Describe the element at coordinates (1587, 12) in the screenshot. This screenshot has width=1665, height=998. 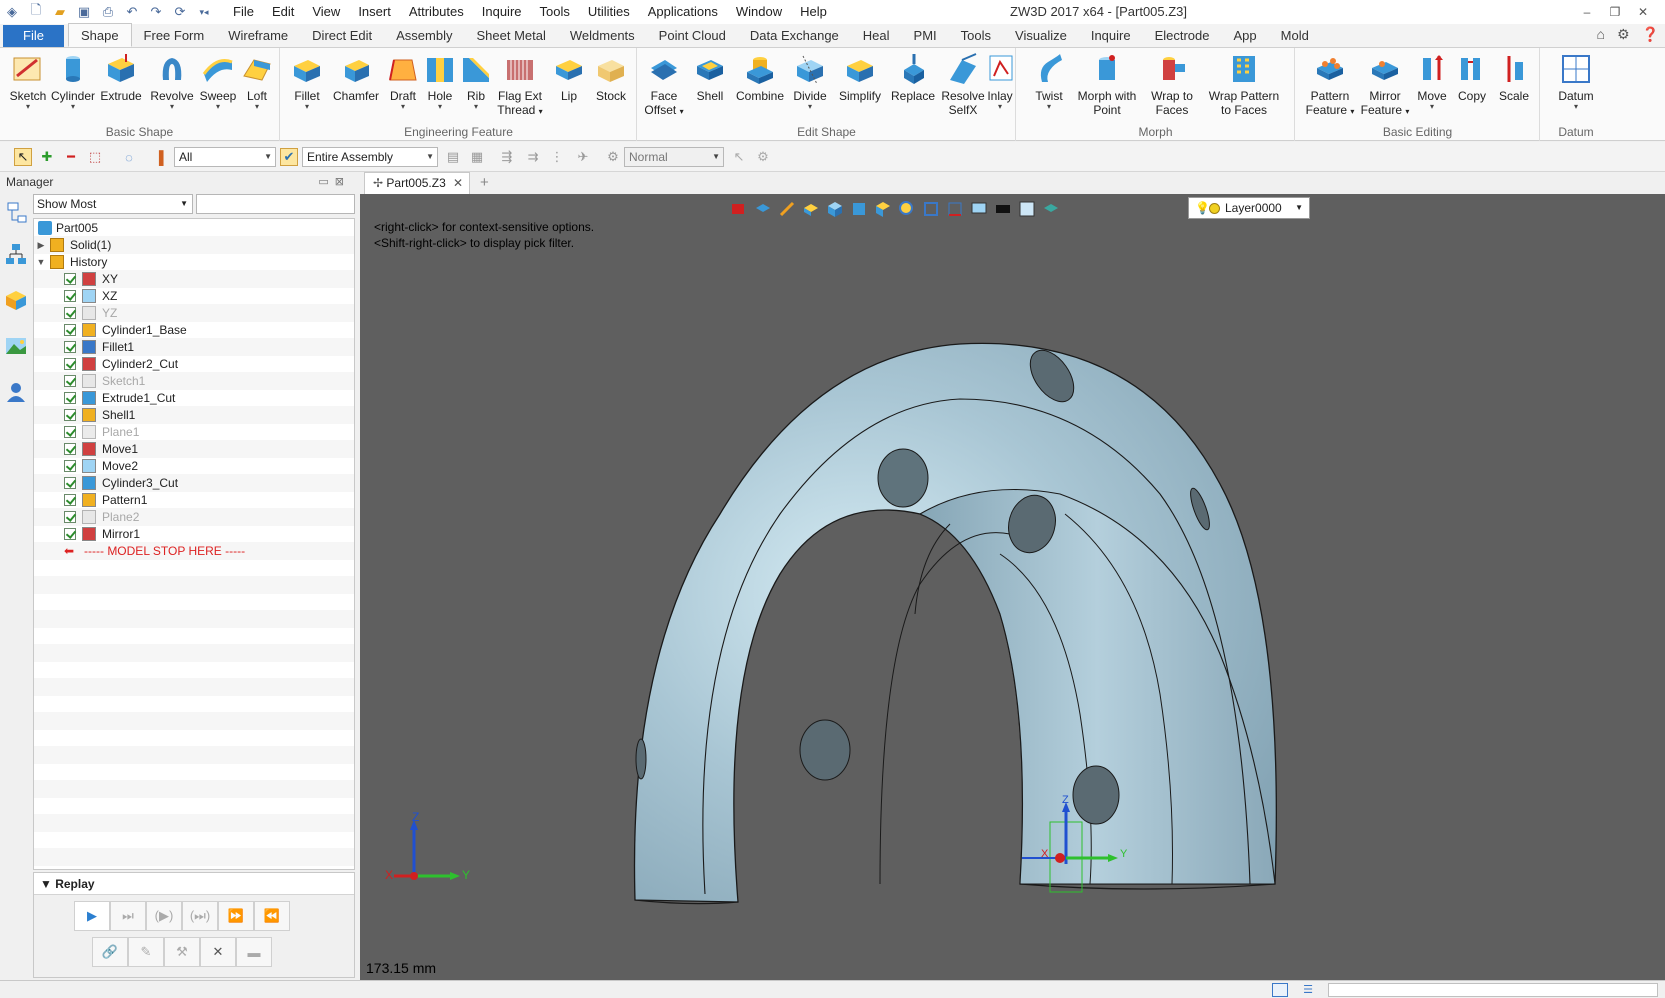
I see `minimize-icon: –` at that location.